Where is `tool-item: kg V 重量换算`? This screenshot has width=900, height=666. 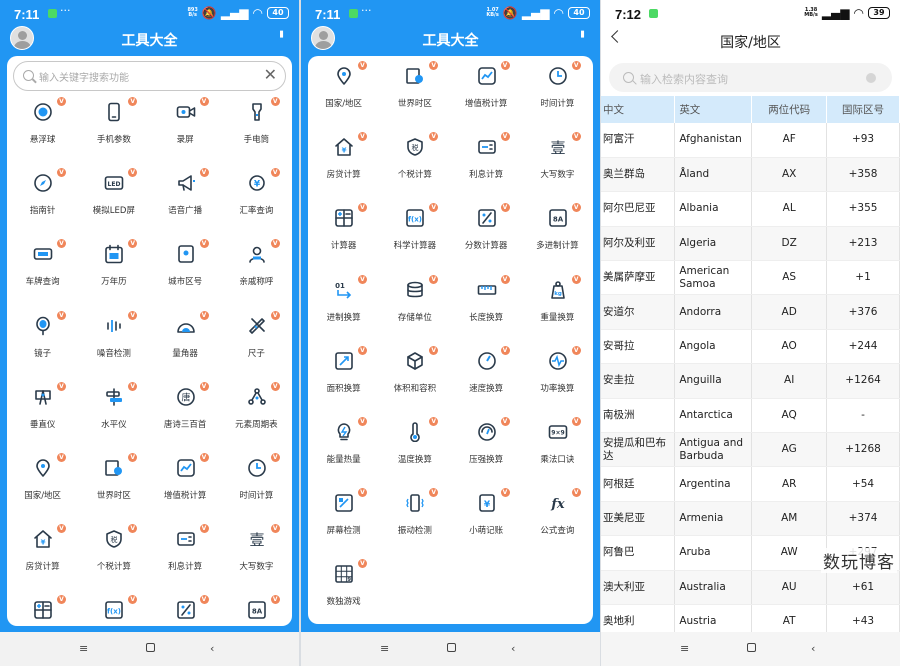 tool-item: kg V 重量换算 is located at coordinates (557, 305).